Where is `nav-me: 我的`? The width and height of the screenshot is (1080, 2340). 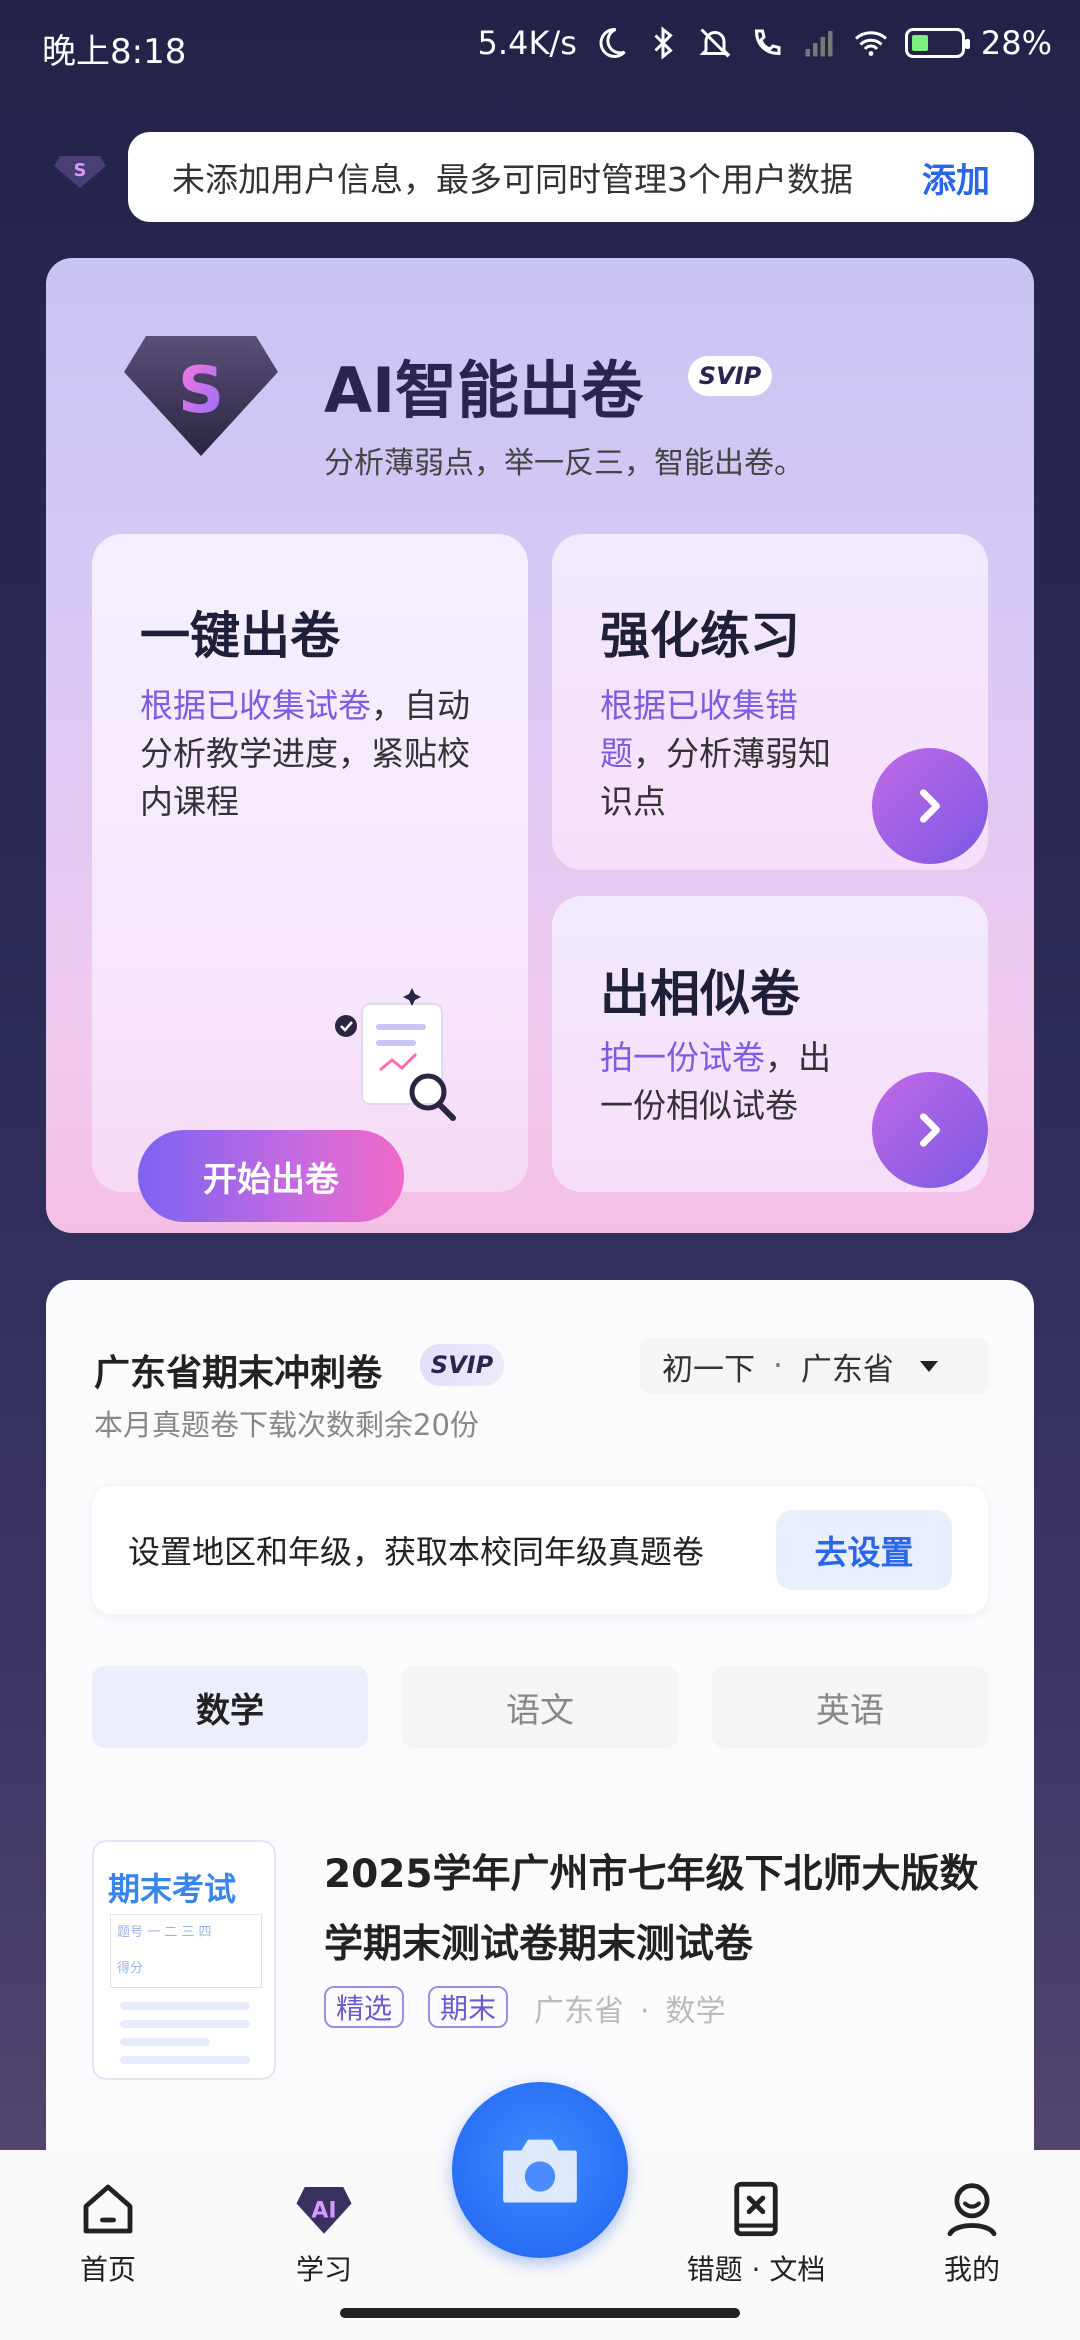 nav-me: 我的 is located at coordinates (972, 2232).